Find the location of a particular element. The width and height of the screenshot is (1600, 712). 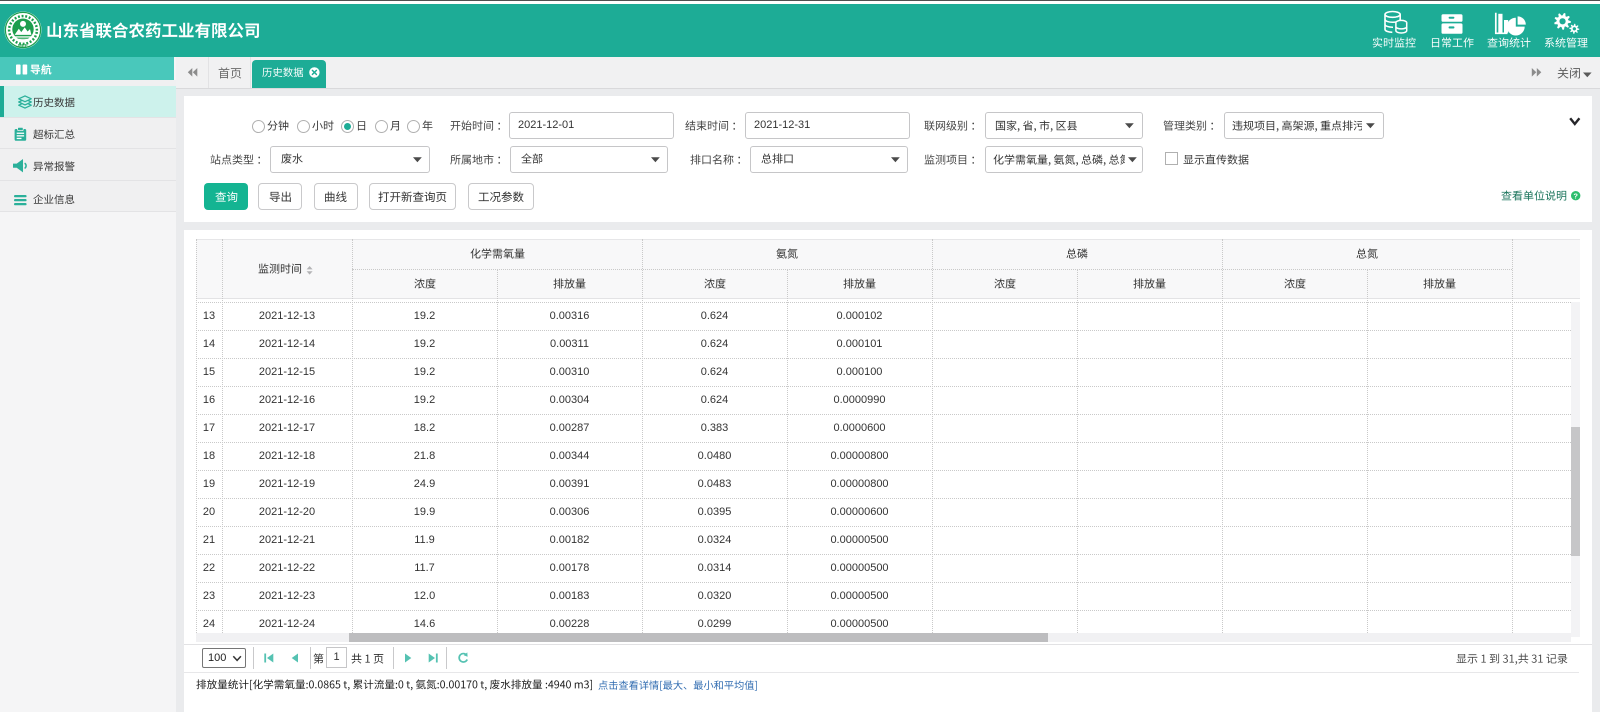

svg-text: MEE is located at coordinates (23, 45).